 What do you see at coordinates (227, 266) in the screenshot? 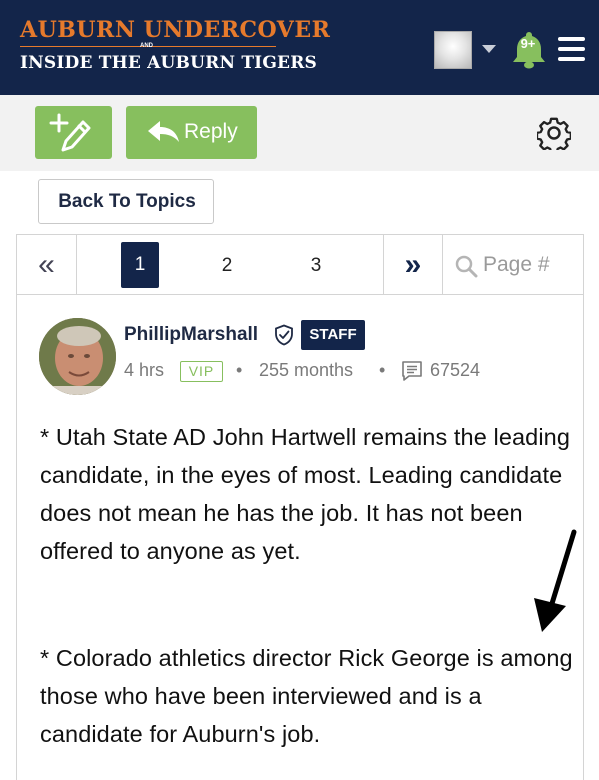
I see `page-2-link: 2` at bounding box center [227, 266].